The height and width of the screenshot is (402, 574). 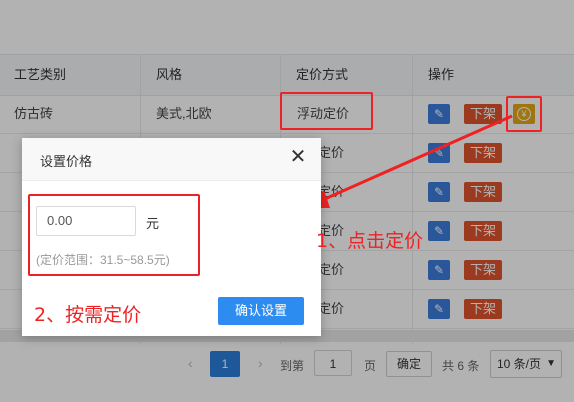 What do you see at coordinates (370, 241) in the screenshot?
I see `annotation-step1: 1、点击定价` at bounding box center [370, 241].